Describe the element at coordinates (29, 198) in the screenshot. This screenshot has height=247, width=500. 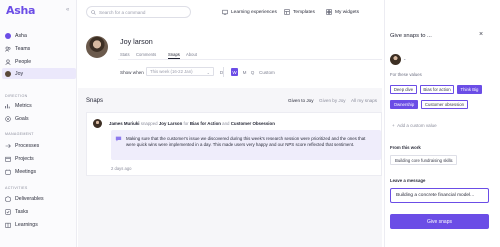
I see `sidebar-item-label: Deliverables` at that location.